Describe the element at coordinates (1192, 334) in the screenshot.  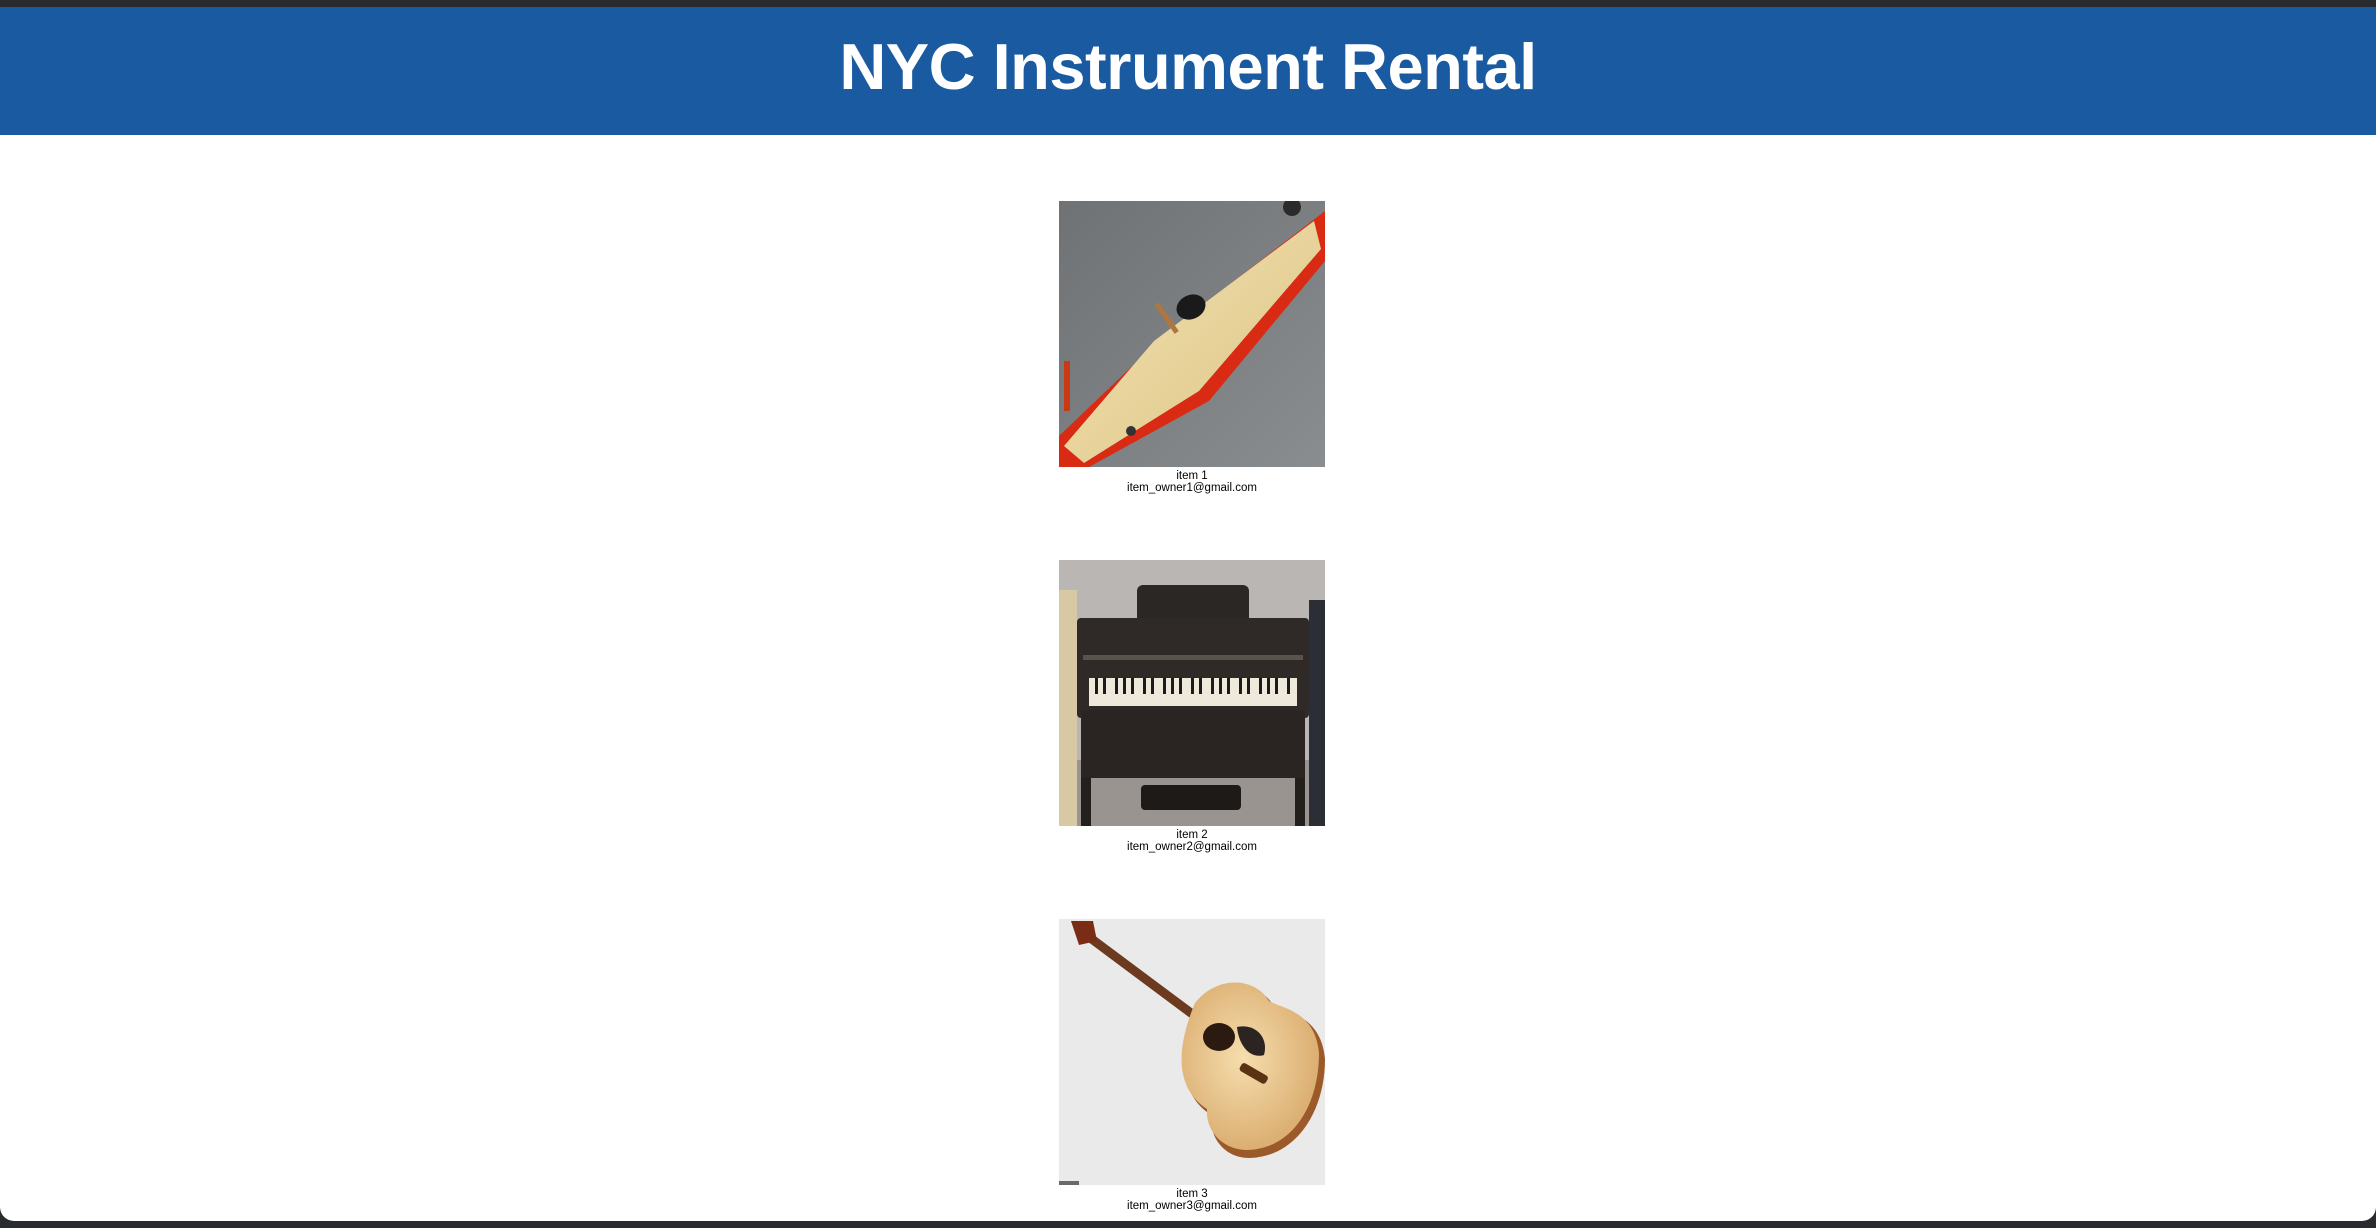
I see `strumstick-image` at that location.